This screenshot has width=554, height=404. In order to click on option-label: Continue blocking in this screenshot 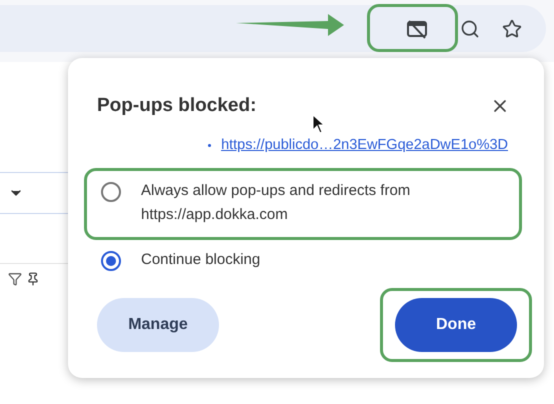, I will do `click(200, 260)`.